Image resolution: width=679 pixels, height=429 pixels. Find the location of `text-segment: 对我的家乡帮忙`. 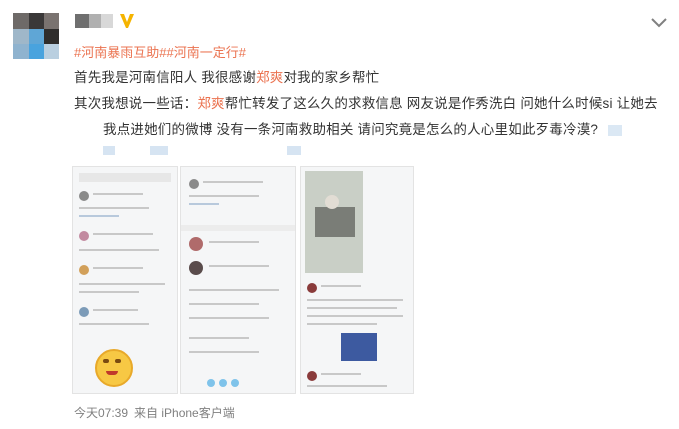

text-segment: 对我的家乡帮忙 is located at coordinates (331, 77).